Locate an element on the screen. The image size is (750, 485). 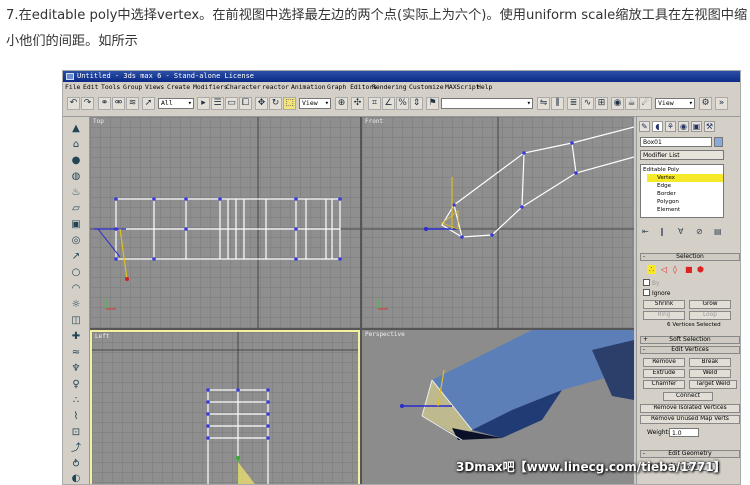
configure-sets-icon: ▤ is located at coordinates (718, 231).